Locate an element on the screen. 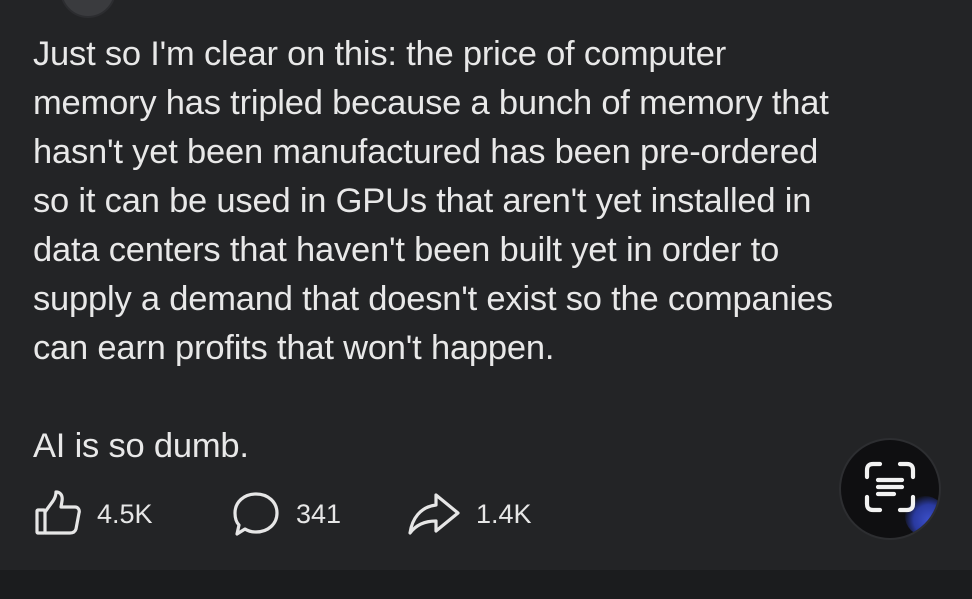  post-text-paragraph: AI is so dumb. is located at coordinates (141, 446).